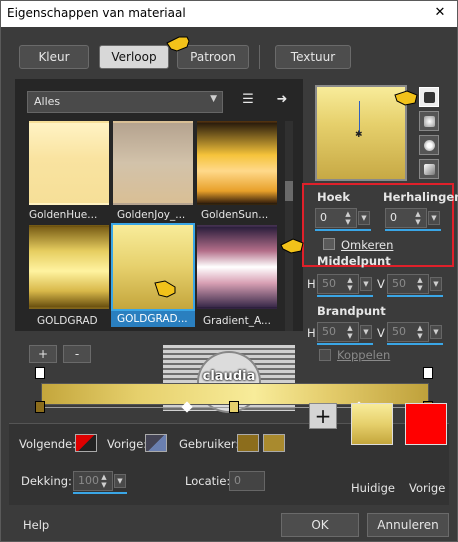 This screenshot has width=458, height=542. What do you see at coordinates (229, 376) in the screenshot?
I see `watermark-text: claudia` at bounding box center [229, 376].